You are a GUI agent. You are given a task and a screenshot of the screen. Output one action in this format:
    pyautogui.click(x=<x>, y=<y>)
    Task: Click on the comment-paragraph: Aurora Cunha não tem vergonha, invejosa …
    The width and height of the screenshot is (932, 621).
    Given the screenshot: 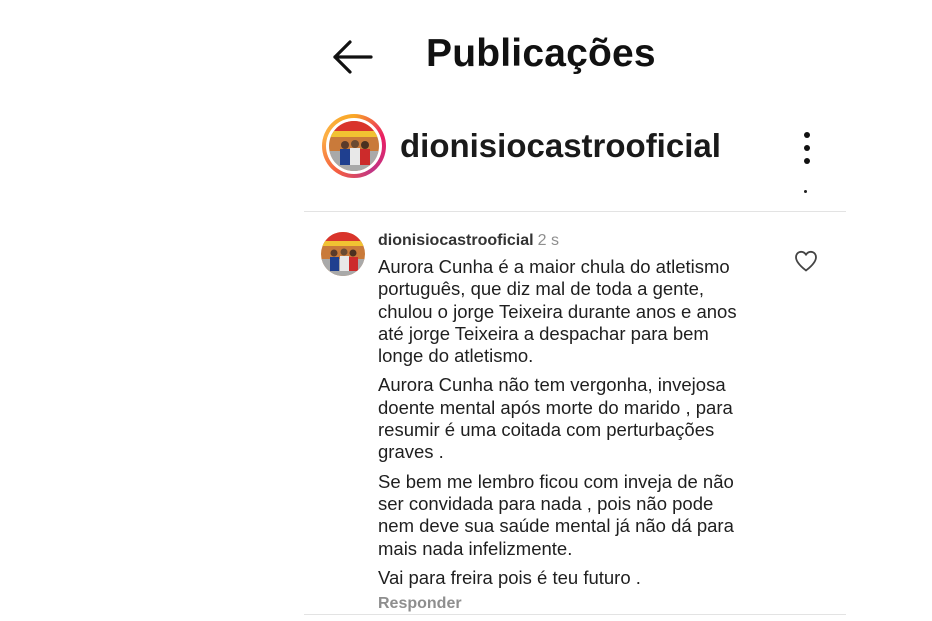 What is the action you would take?
    pyautogui.click(x=555, y=418)
    